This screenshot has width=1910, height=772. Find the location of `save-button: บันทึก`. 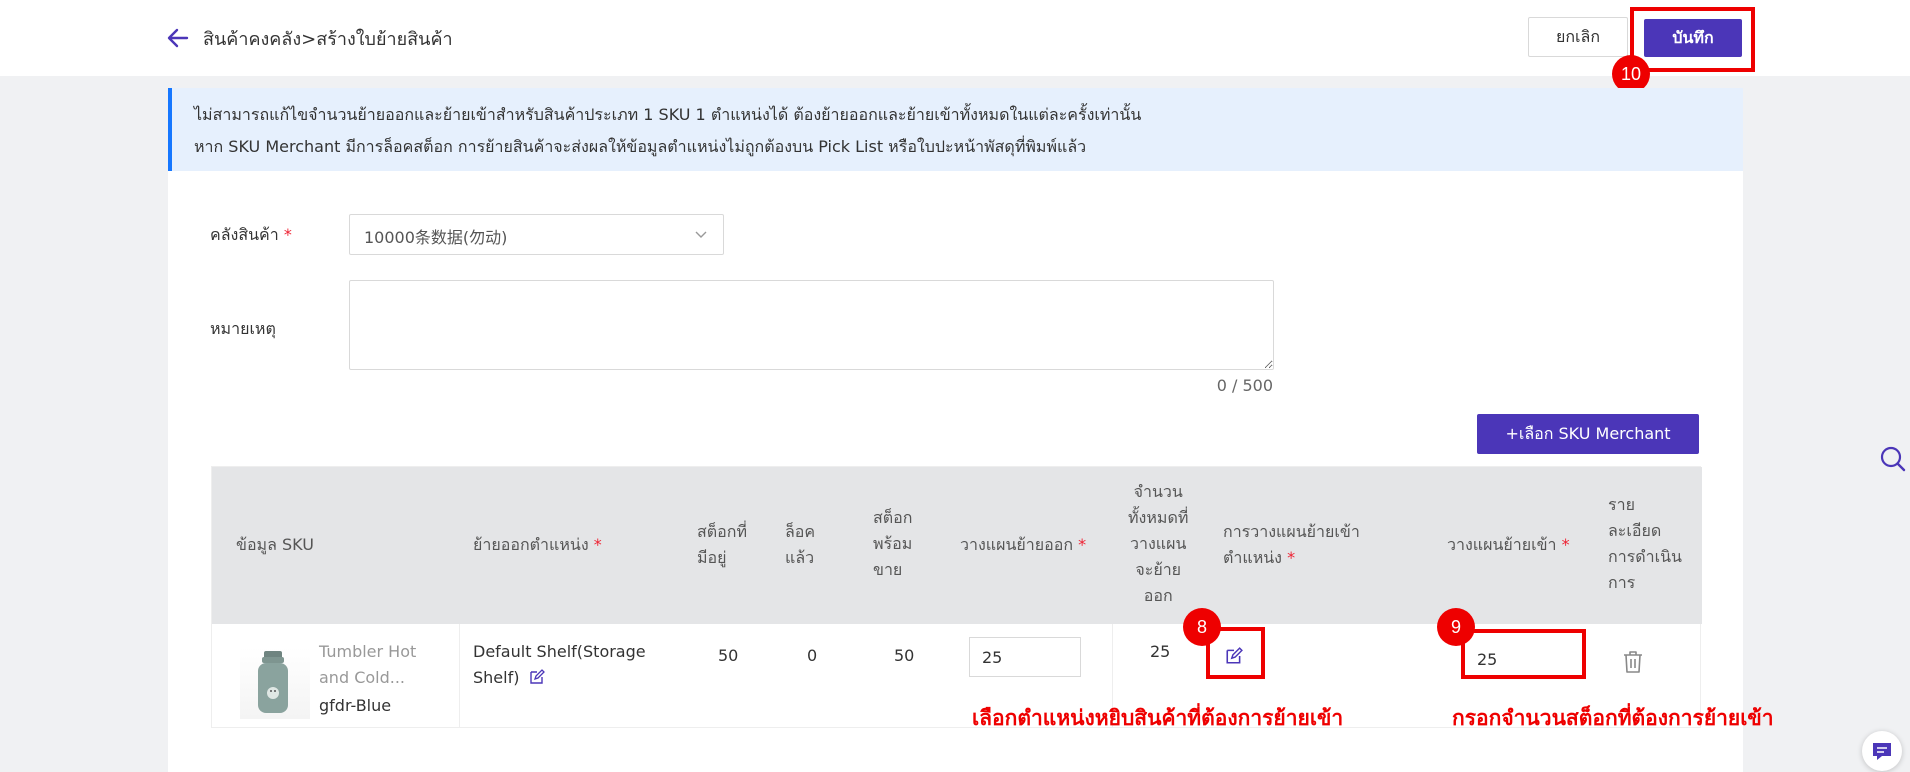

save-button: บันทึก is located at coordinates (1693, 38).